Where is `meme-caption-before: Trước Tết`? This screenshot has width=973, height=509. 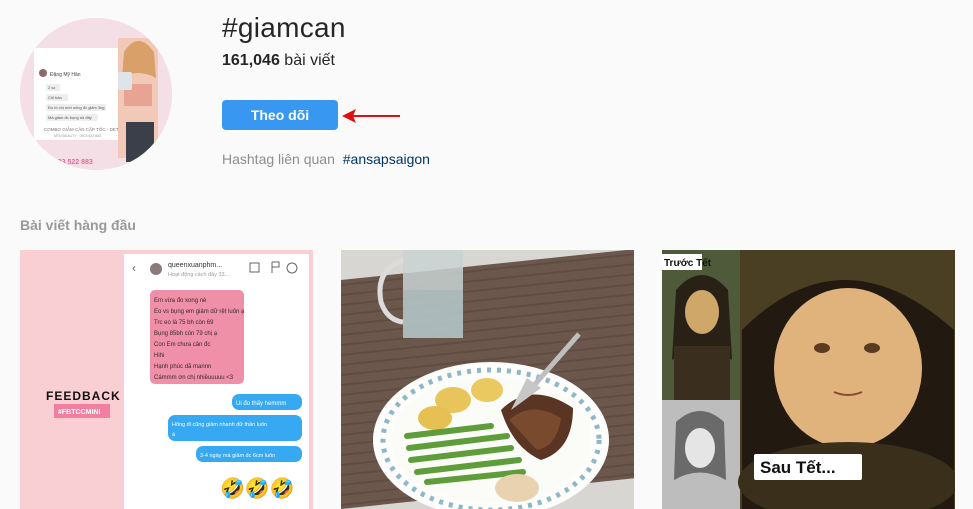 meme-caption-before: Trước Tết is located at coordinates (688, 263).